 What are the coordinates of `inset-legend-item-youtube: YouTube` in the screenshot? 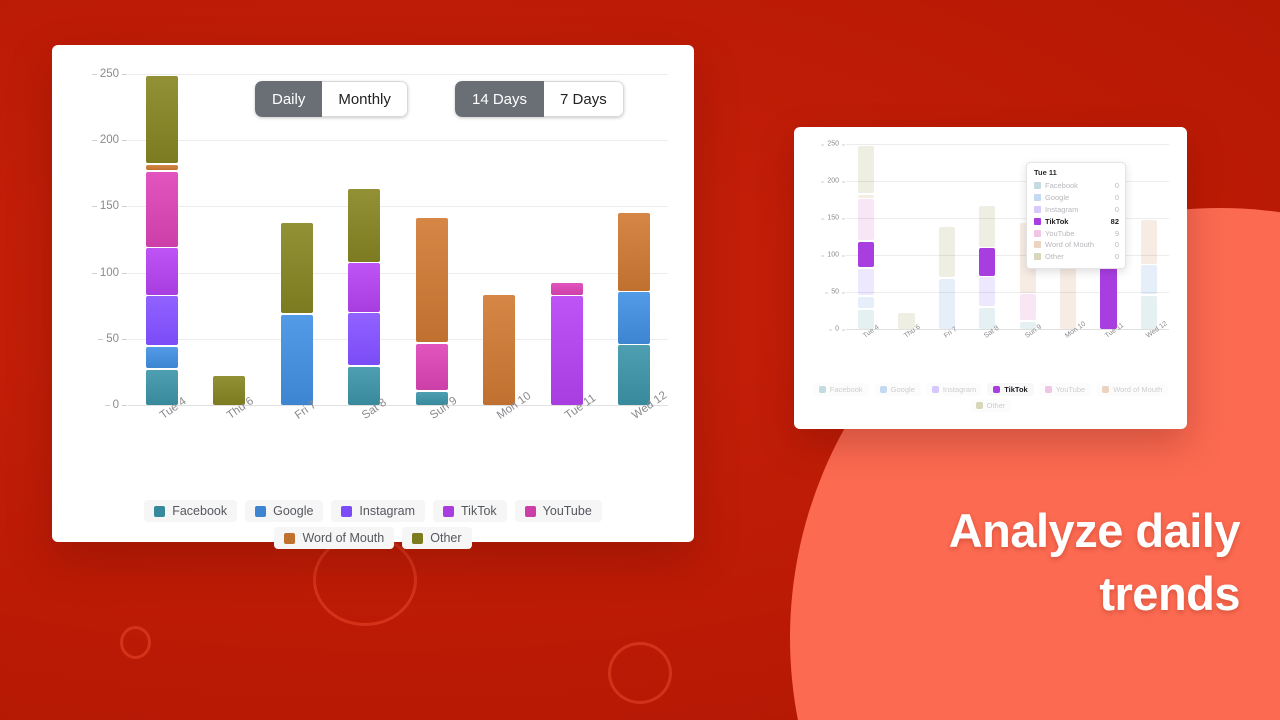 It's located at (1065, 389).